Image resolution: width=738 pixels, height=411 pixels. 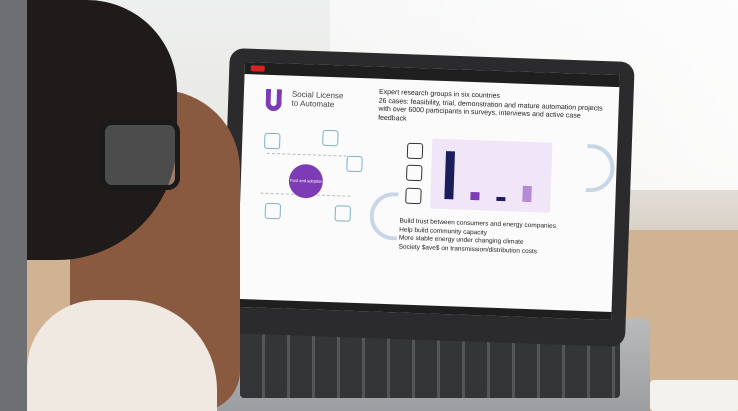 What do you see at coordinates (414, 173) in the screenshot?
I see `car-icon` at bounding box center [414, 173].